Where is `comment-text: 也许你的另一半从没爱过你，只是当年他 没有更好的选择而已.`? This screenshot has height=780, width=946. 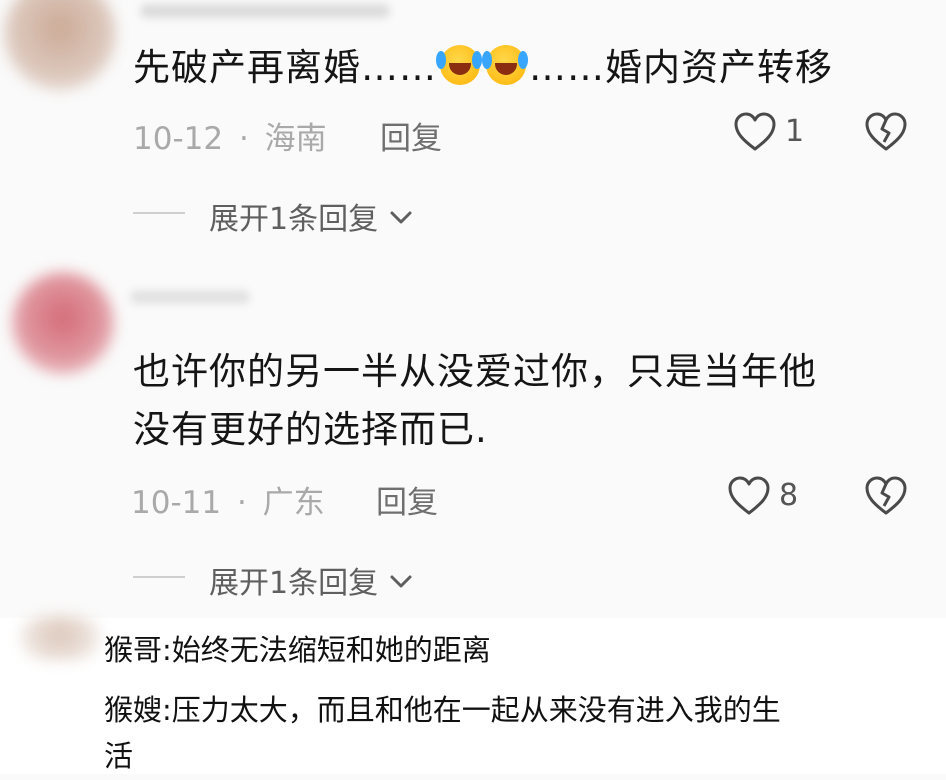 comment-text: 也许你的另一半从没爱过你，只是当年他 没有更好的选择而已. is located at coordinates (475, 401).